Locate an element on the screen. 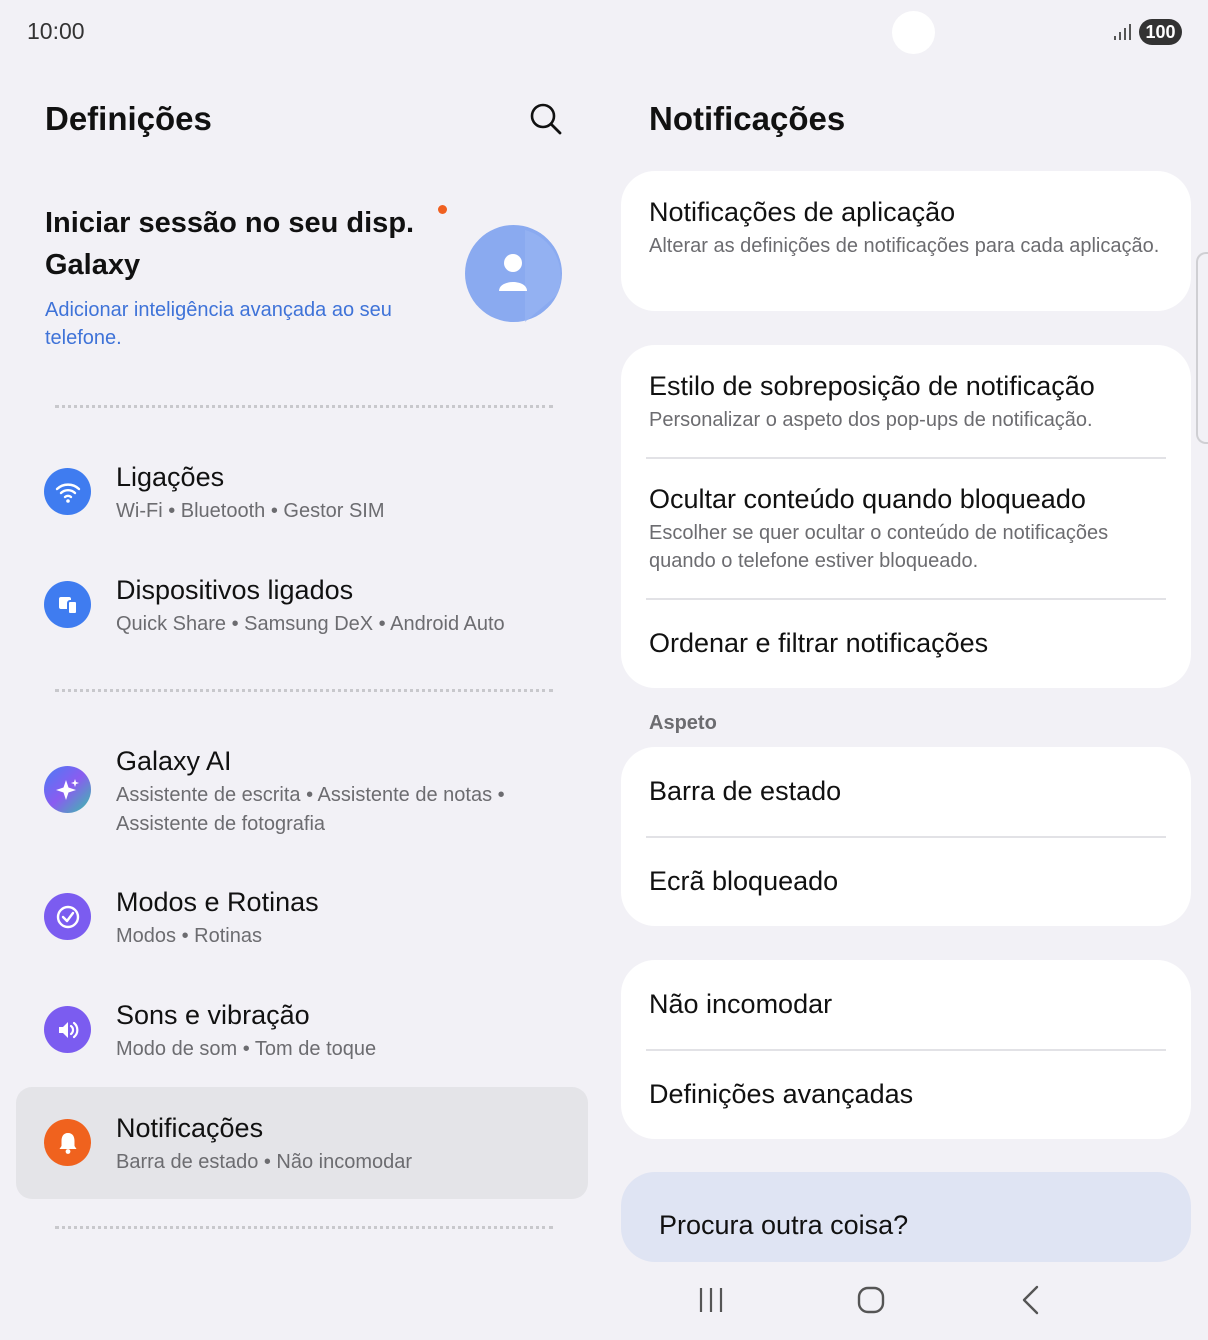 The width and height of the screenshot is (1208, 1340). avatar is located at coordinates (513, 273).